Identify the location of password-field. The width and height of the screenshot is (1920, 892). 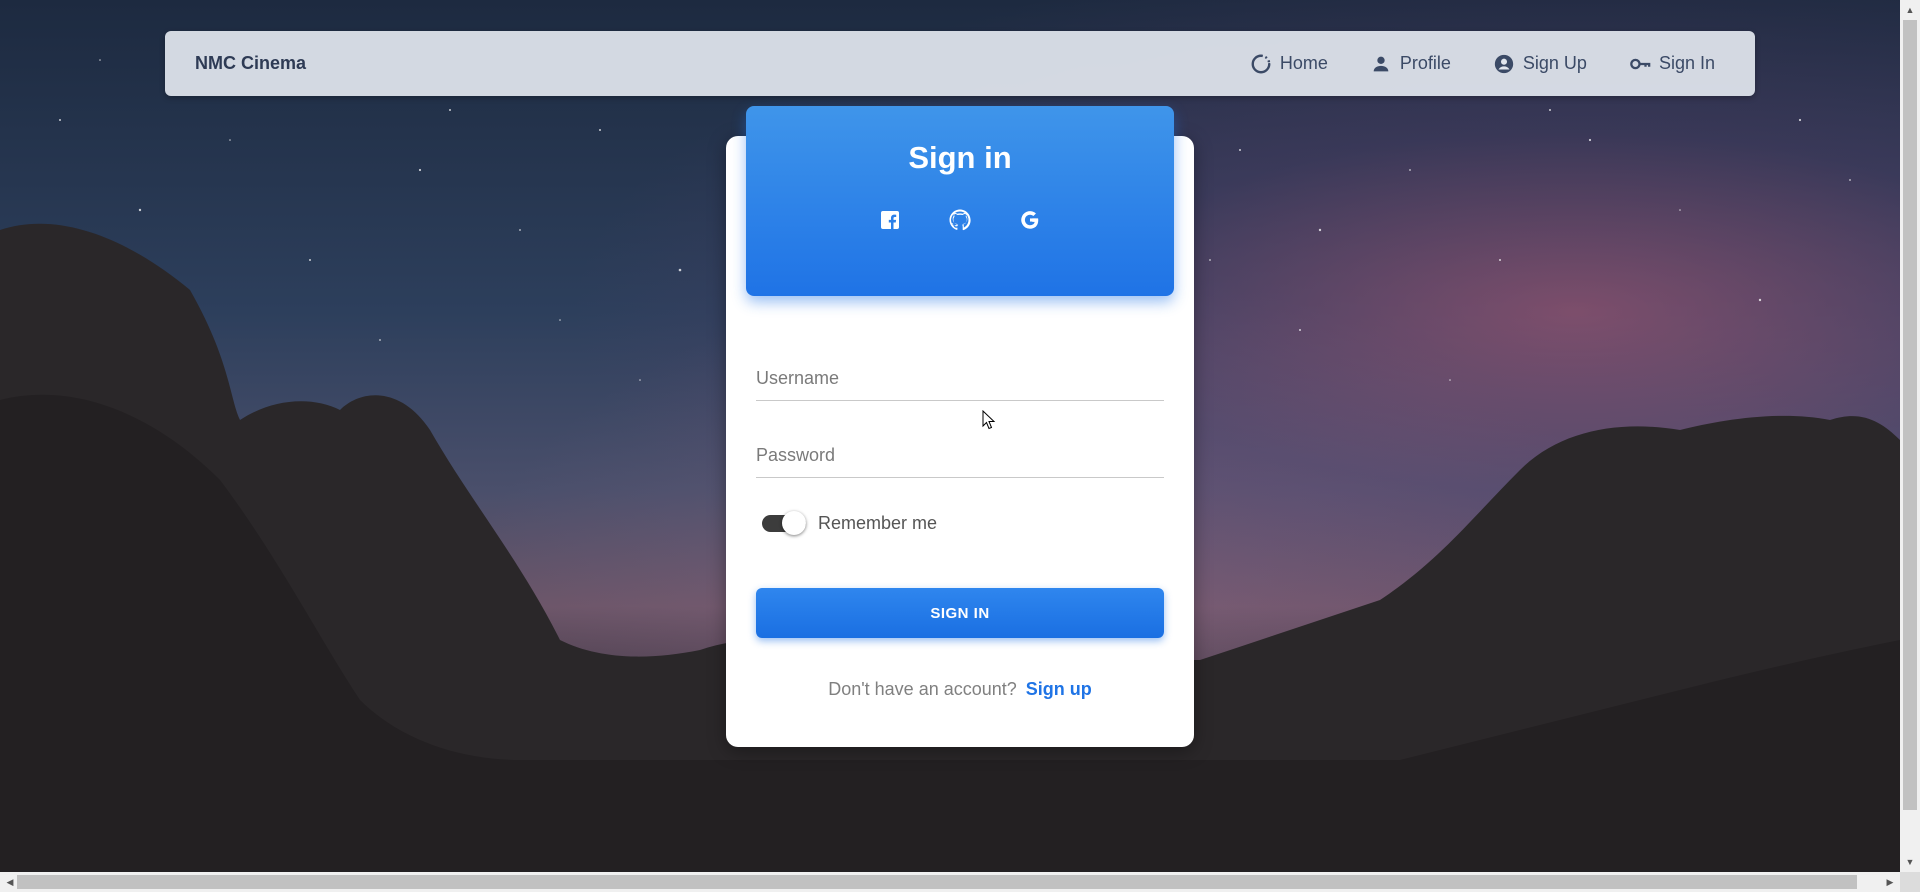
(960, 456).